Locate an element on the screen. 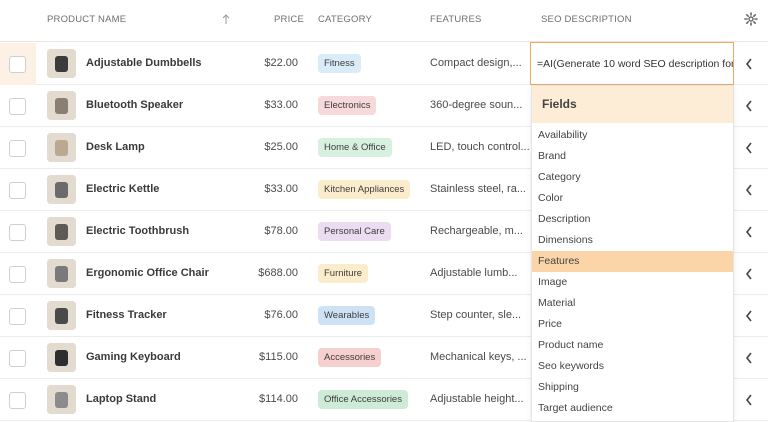 Image resolution: width=768 pixels, height=422 pixels. col-product-name: PRODUCT NAME is located at coordinates (86, 19).